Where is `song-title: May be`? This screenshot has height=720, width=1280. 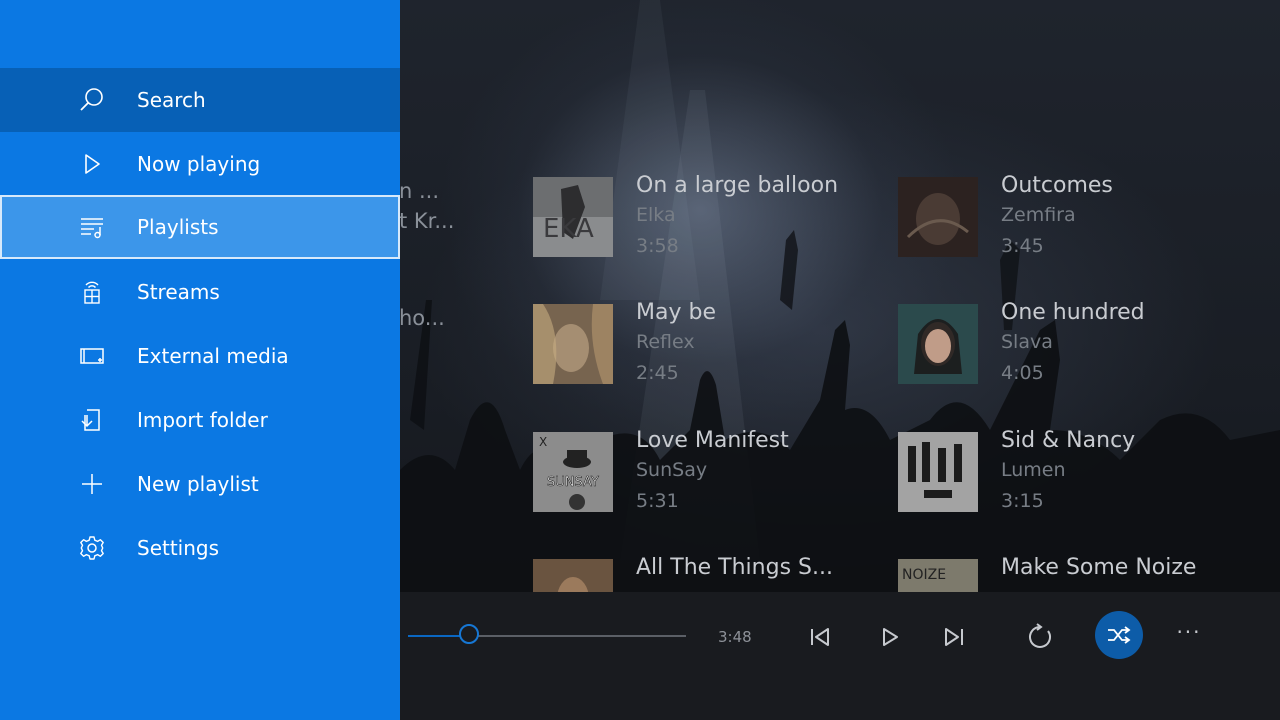 song-title: May be is located at coordinates (676, 312).